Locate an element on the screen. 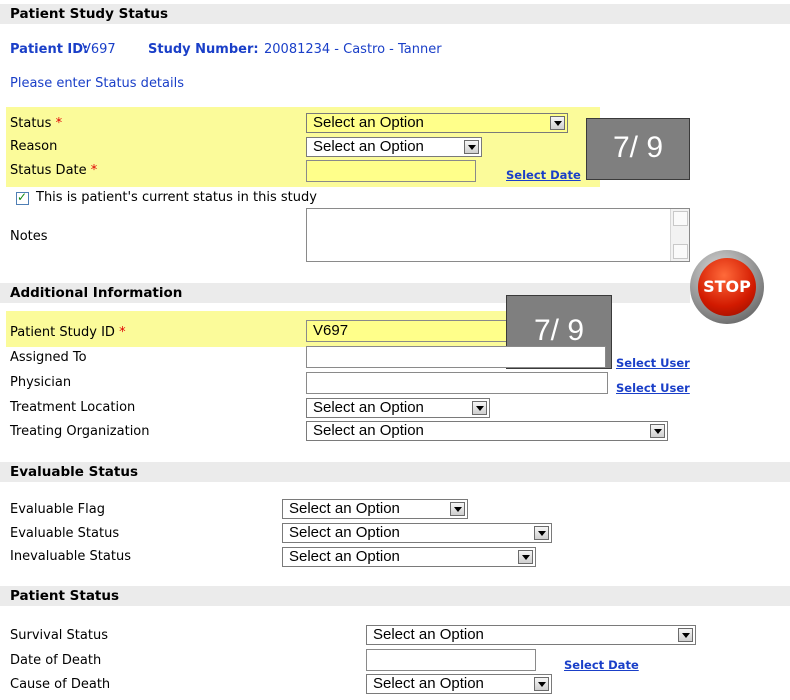  date-of-death-input is located at coordinates (451, 660).